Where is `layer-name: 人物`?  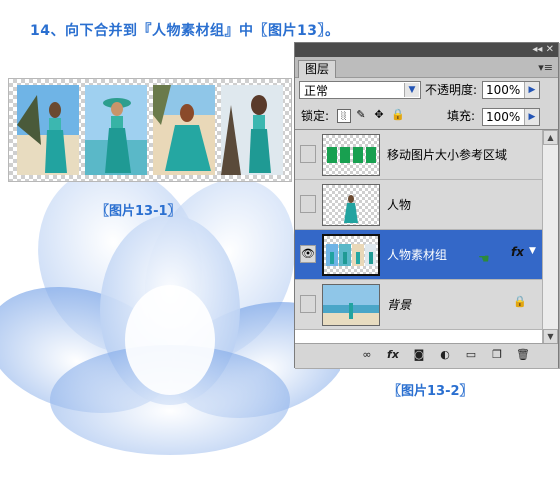
layer-name: 人物 is located at coordinates (399, 205).